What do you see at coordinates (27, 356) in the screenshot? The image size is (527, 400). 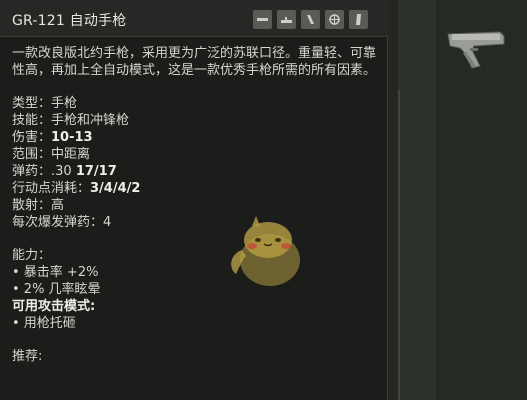 I see `recommend-heading: 推荐:` at bounding box center [27, 356].